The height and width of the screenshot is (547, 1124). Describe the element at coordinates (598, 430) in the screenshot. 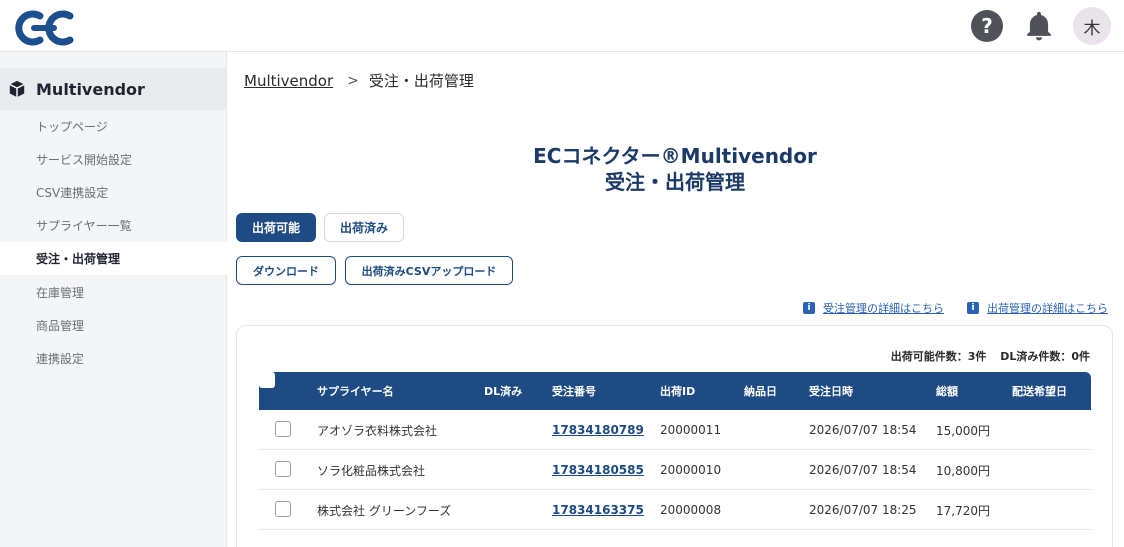

I see `order-number-link: 17834180789` at that location.